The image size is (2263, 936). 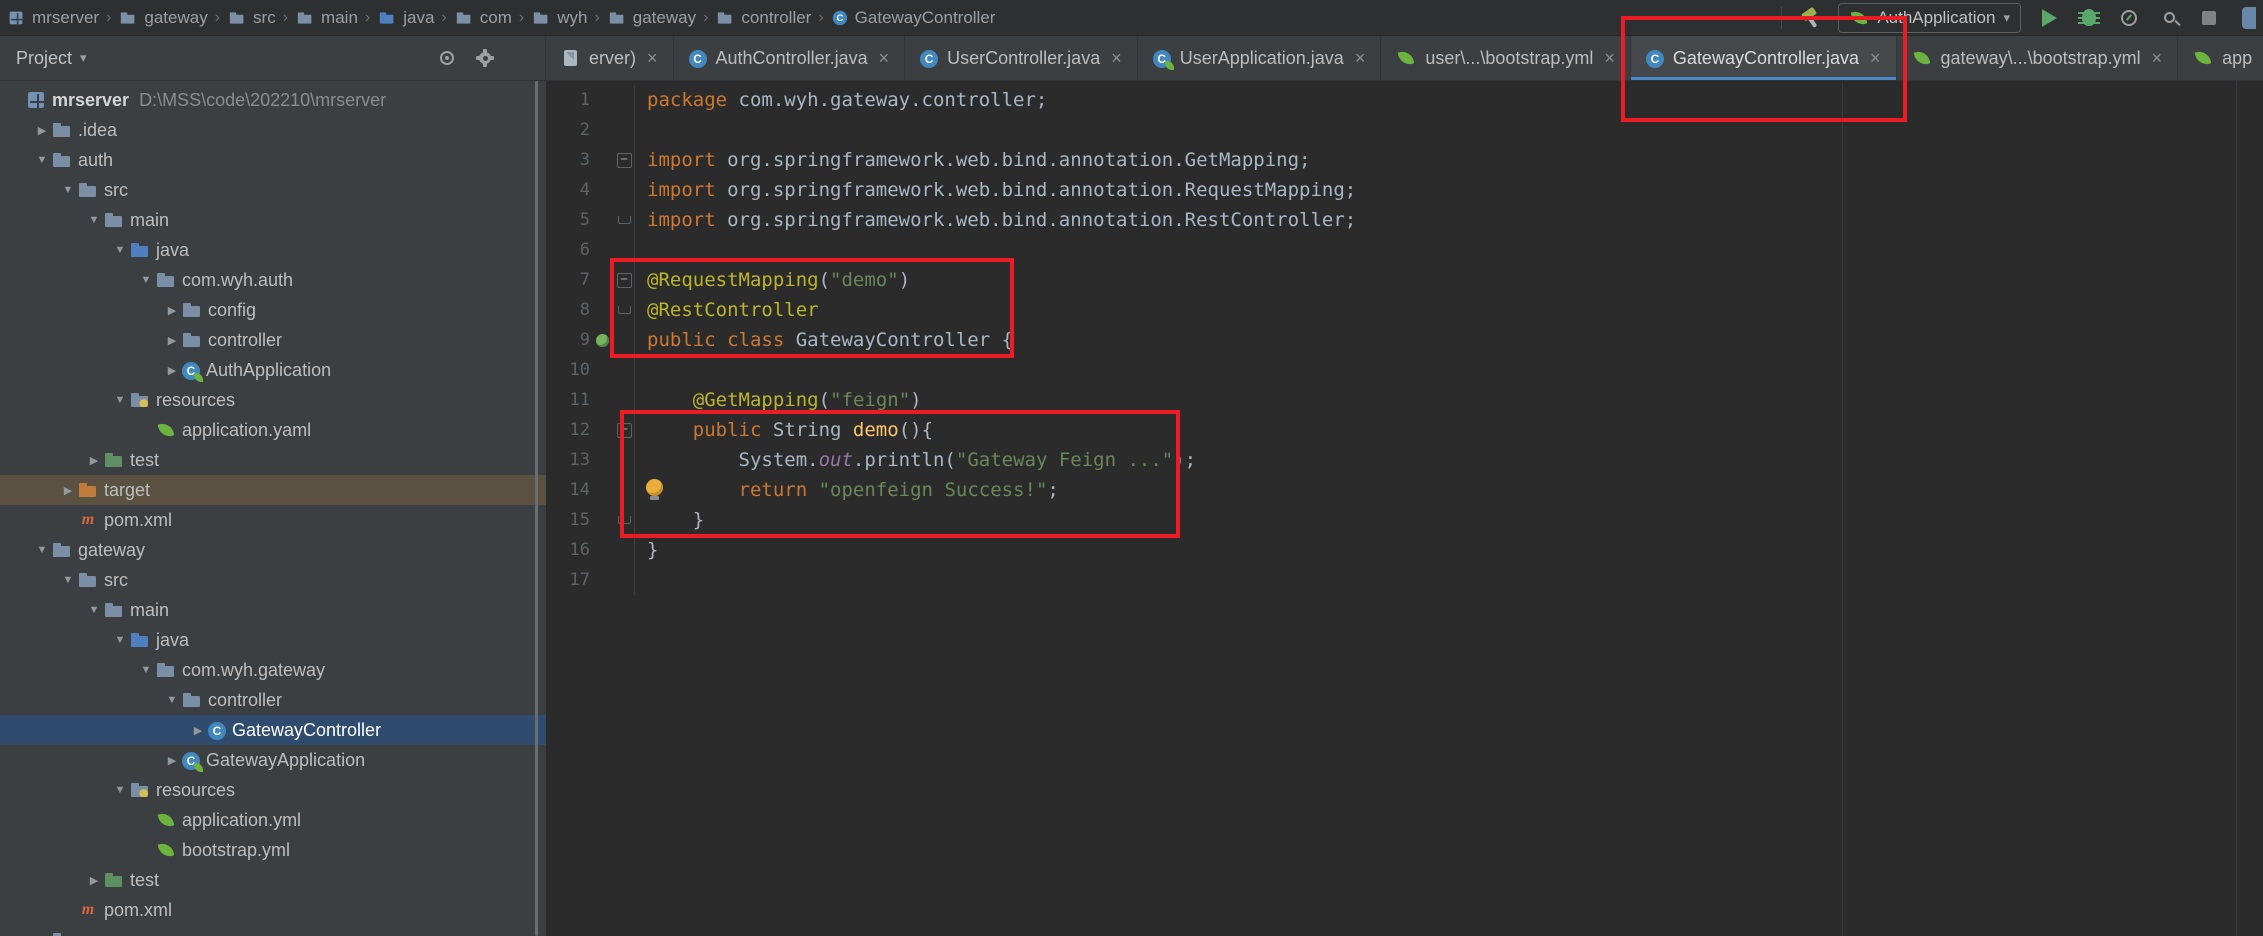 What do you see at coordinates (273, 280) in the screenshot?
I see `tree-item-com-wyh-auth: ▼ com.wyh.auth` at bounding box center [273, 280].